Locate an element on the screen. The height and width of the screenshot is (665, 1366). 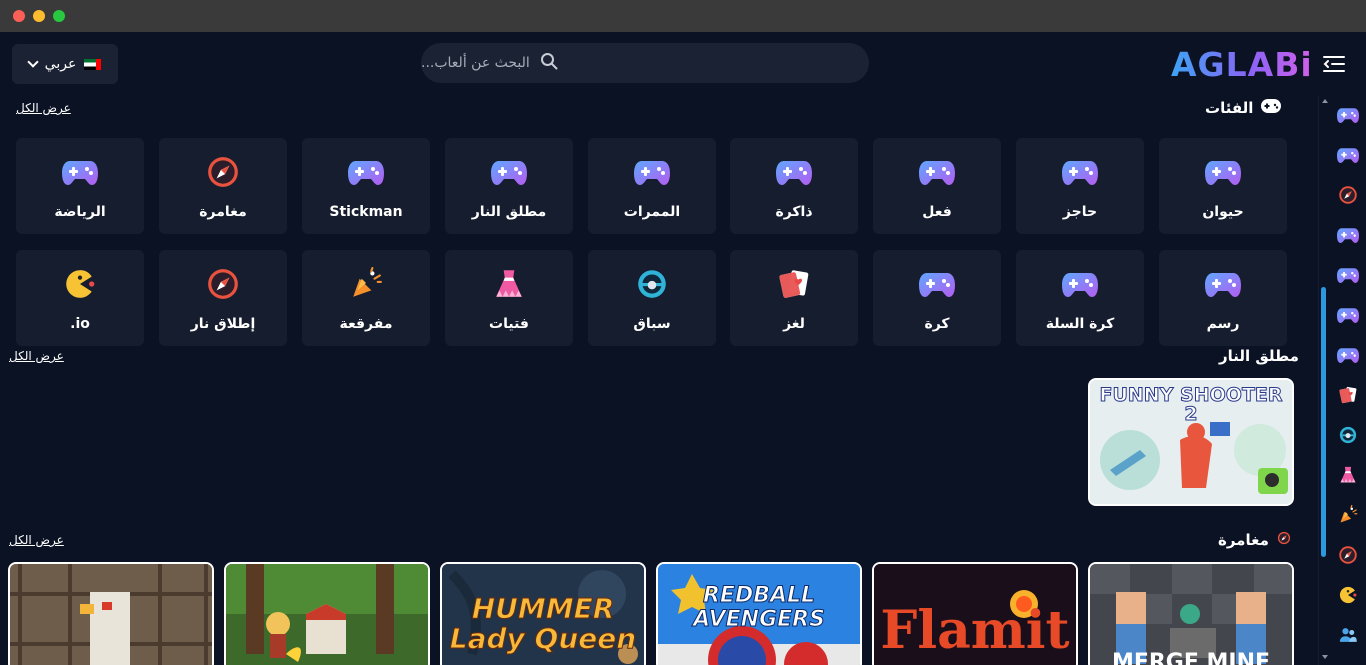
category-label: ذاكرة is located at coordinates (794, 212).